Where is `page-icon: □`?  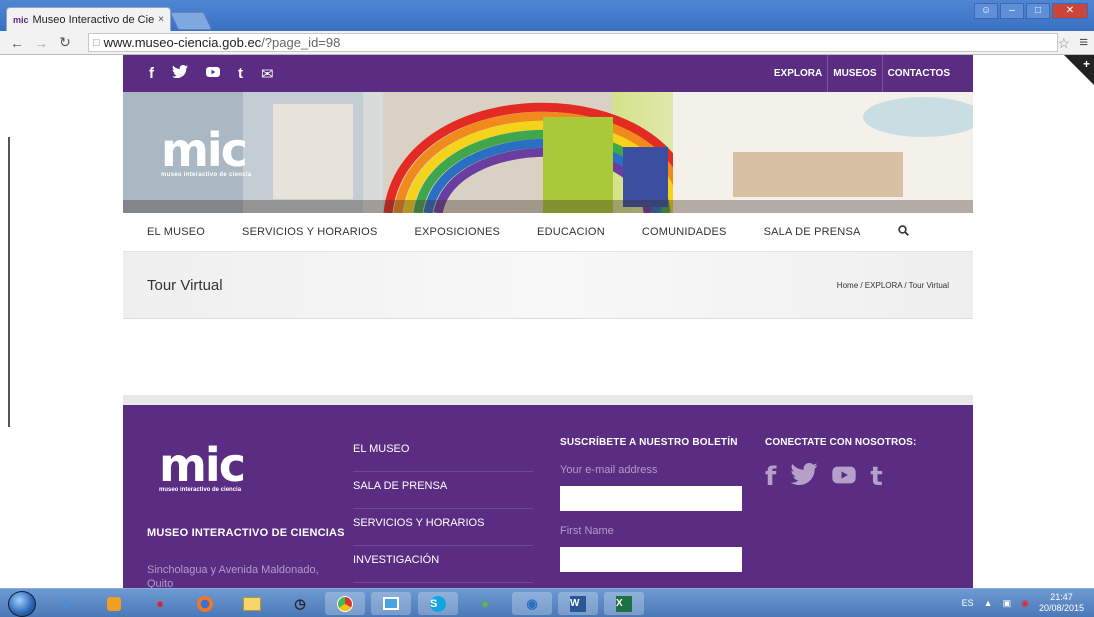
page-icon: □ is located at coordinates (96, 42).